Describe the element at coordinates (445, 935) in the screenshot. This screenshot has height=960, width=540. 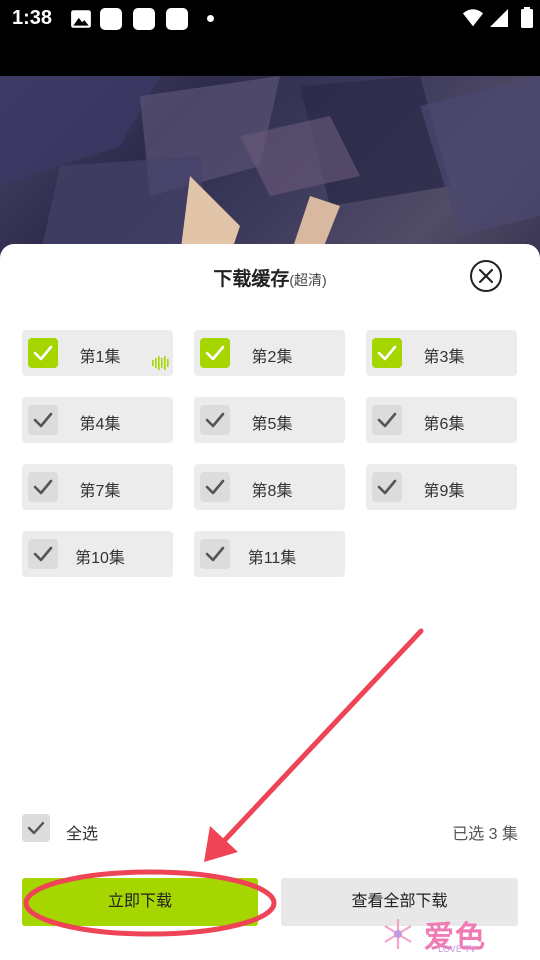
I see `watermark: 爱色 LOVE TV` at that location.